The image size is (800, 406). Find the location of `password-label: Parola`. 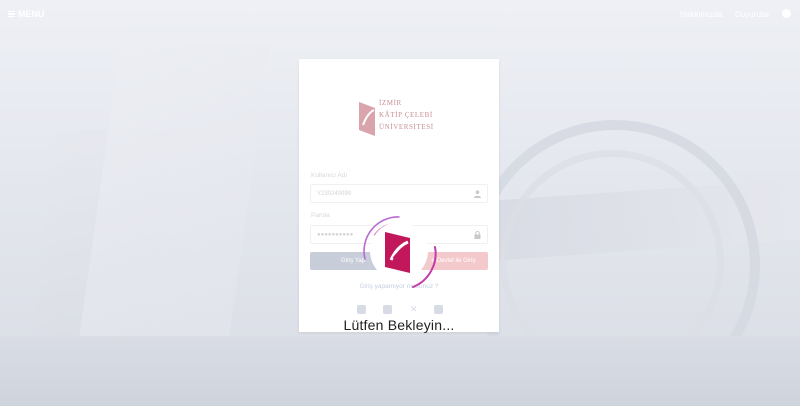

password-label: Parola is located at coordinates (320, 215).